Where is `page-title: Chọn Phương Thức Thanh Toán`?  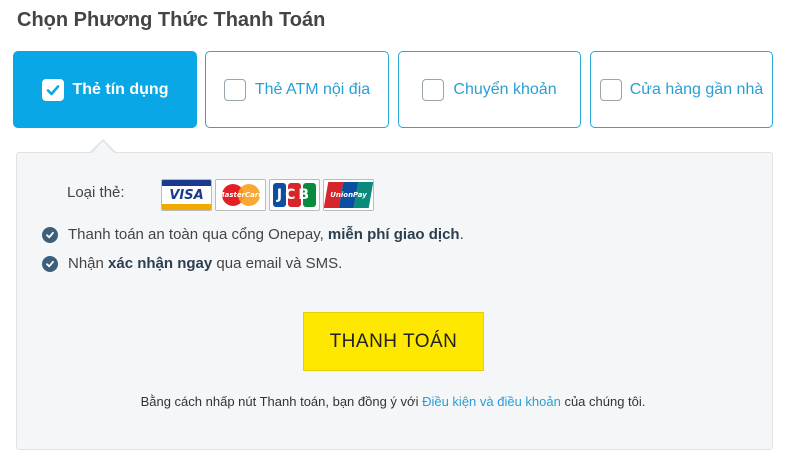
page-title: Chọn Phương Thức Thanh Toán is located at coordinates (171, 20).